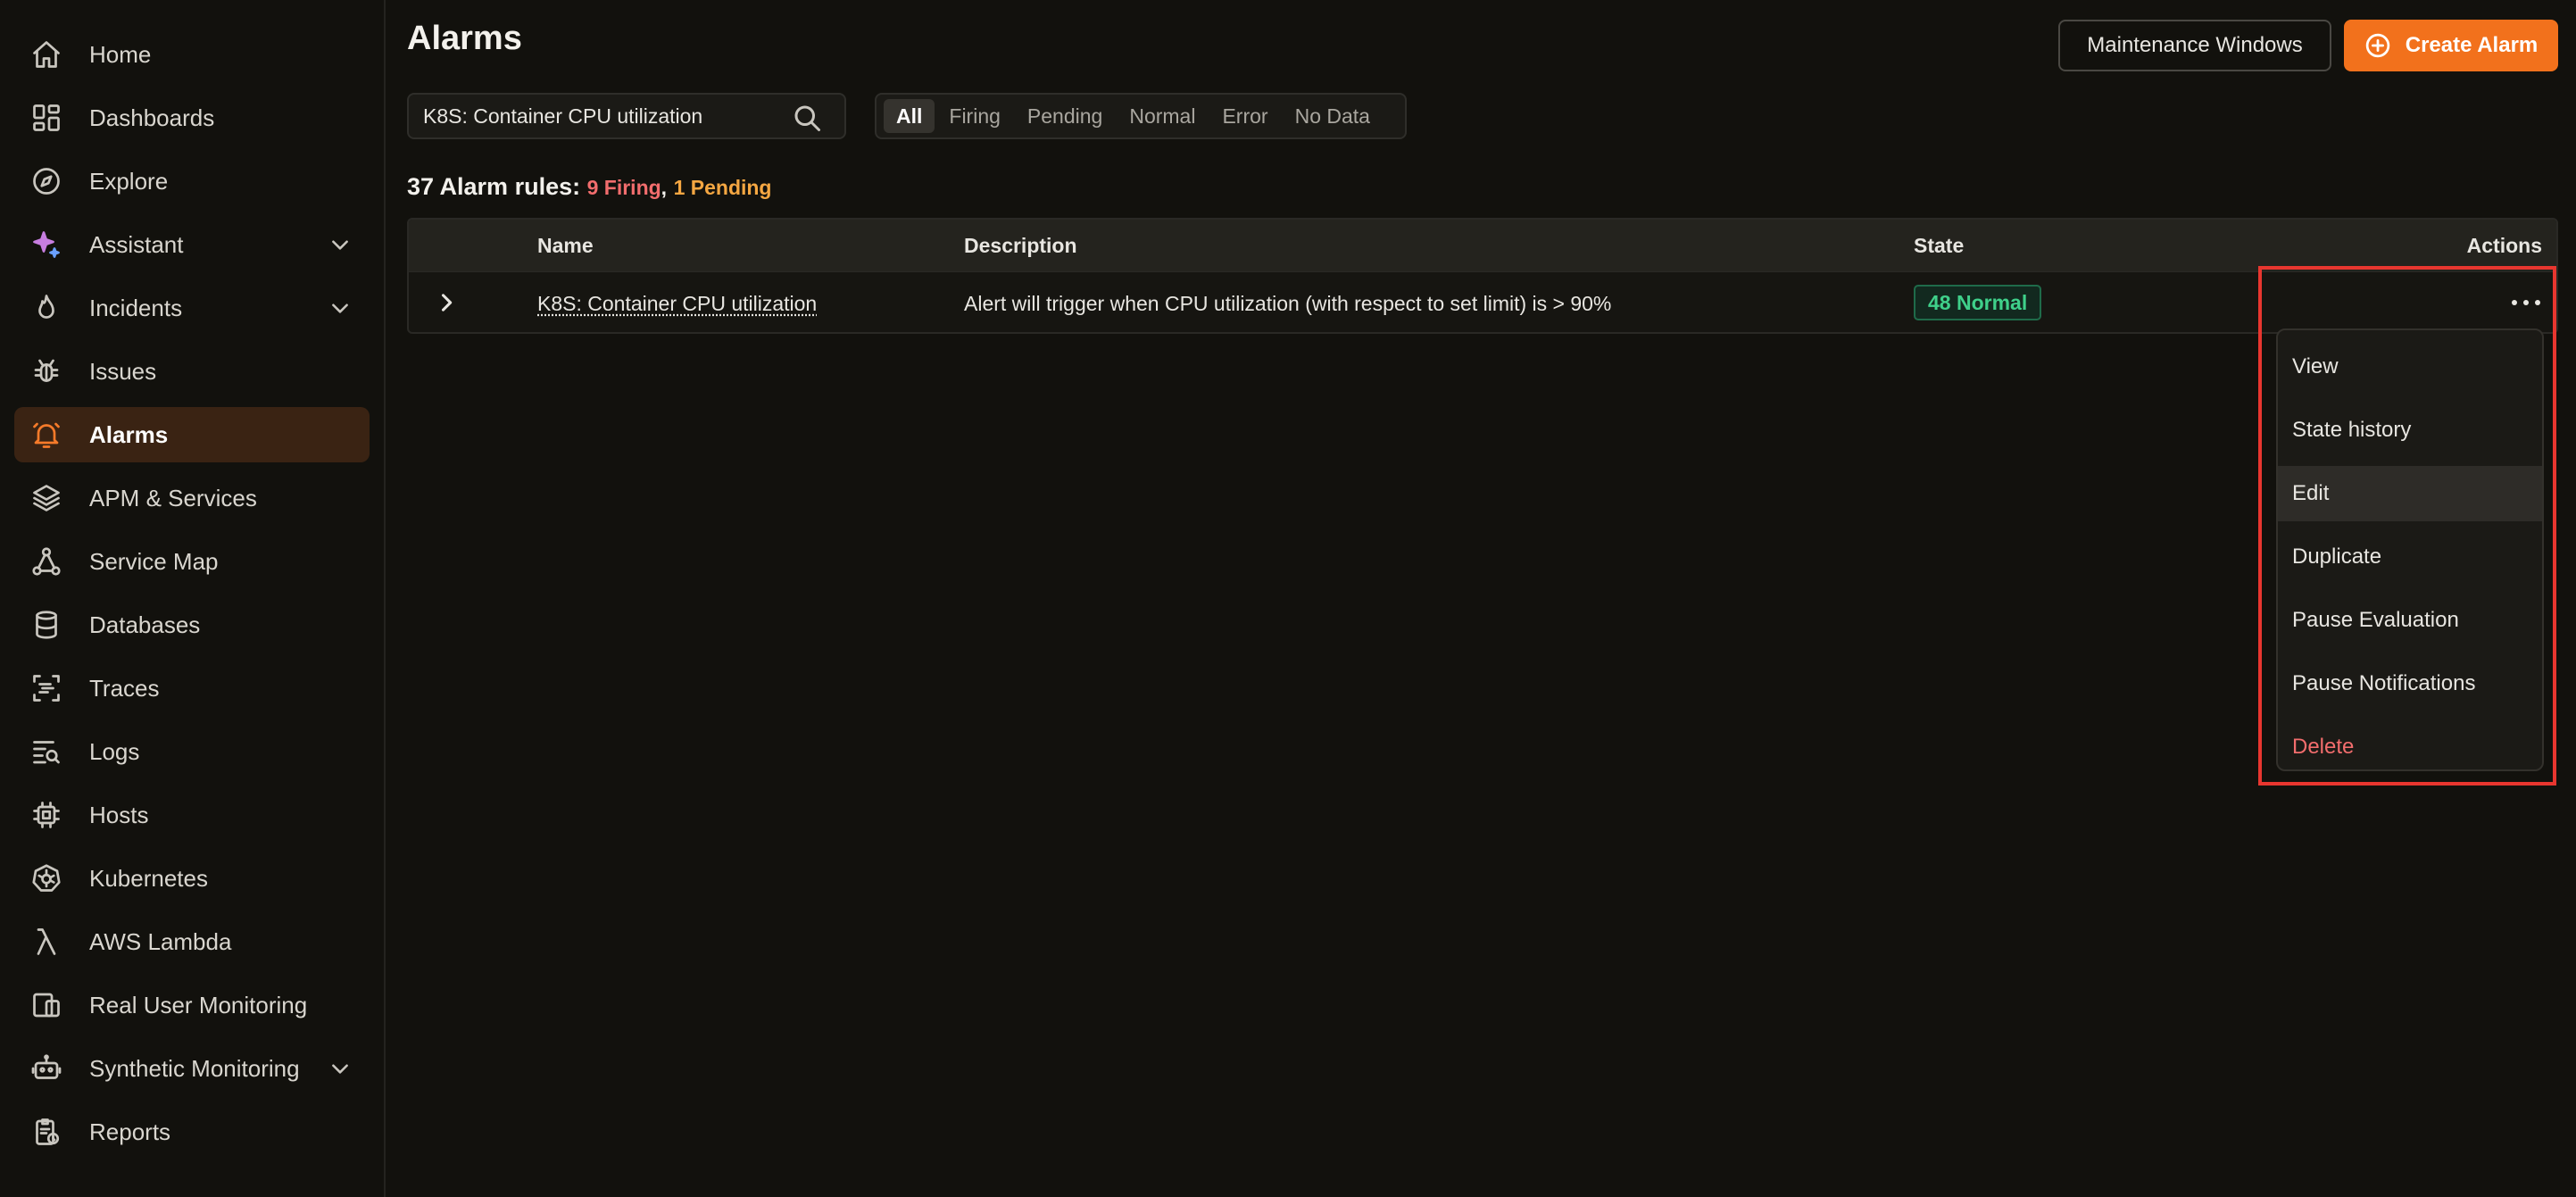 The image size is (2576, 1197). Describe the element at coordinates (46, 118) in the screenshot. I see `dashboards-icon` at that location.